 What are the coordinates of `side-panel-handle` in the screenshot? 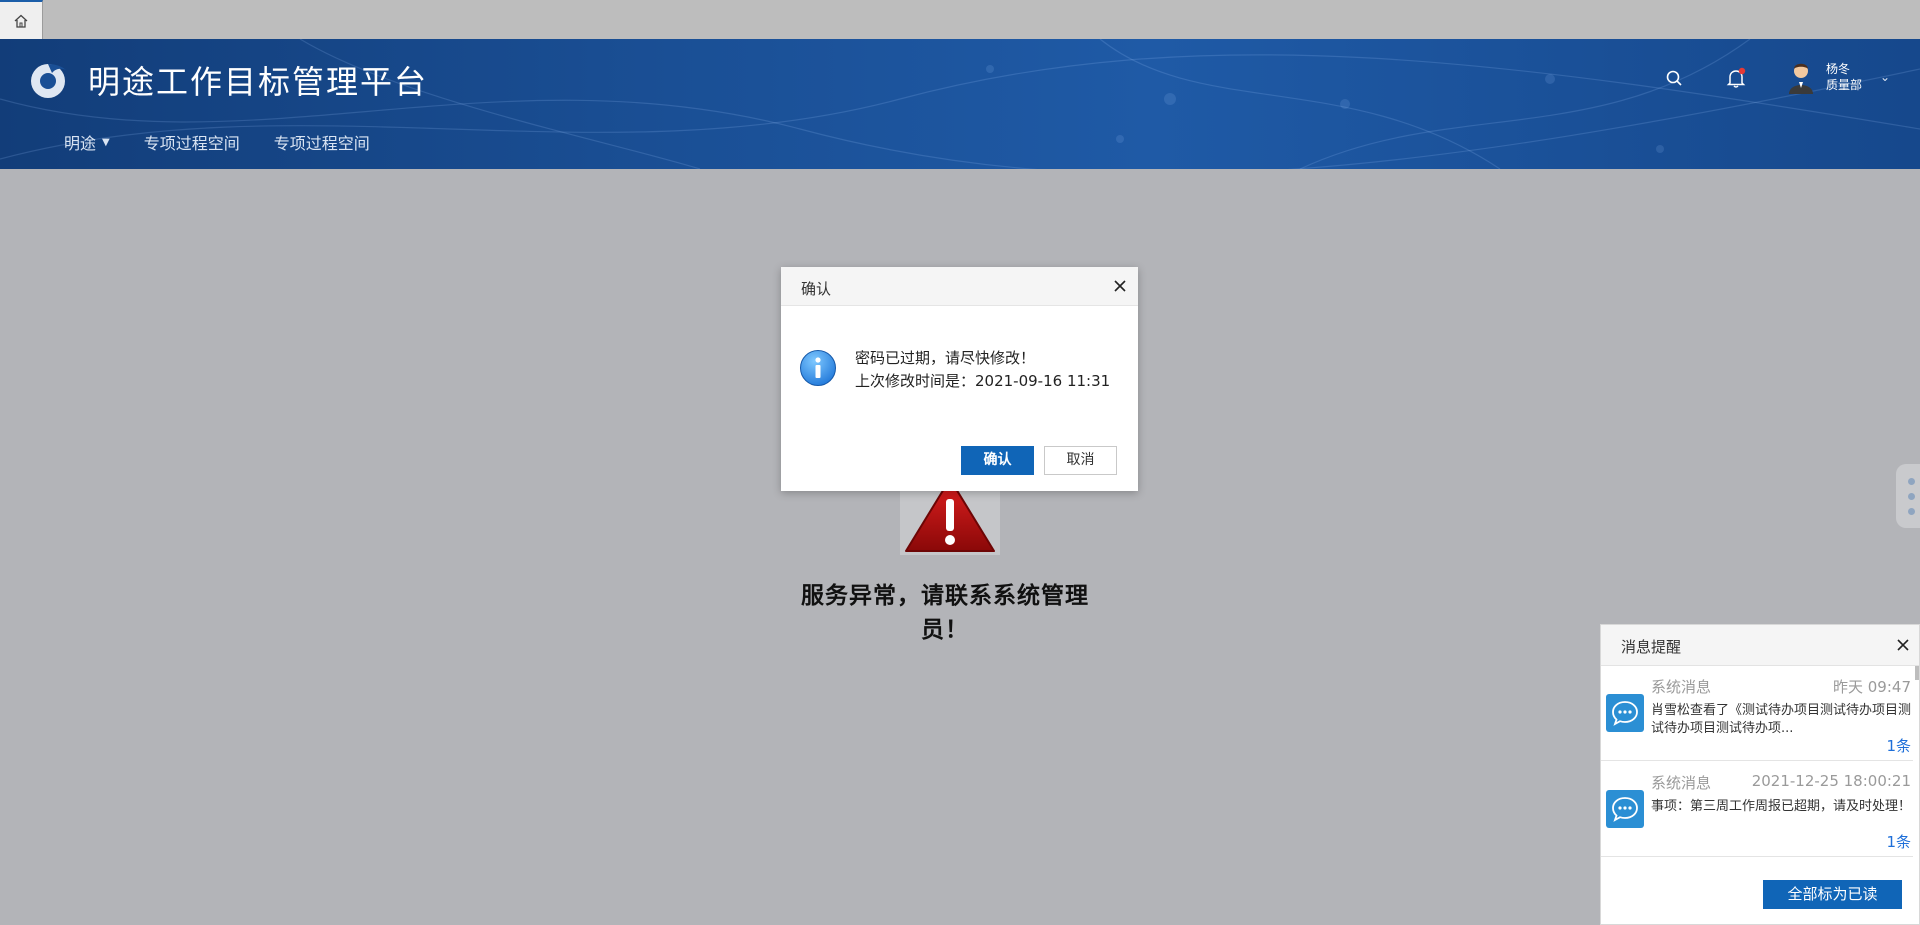 It's located at (1908, 496).